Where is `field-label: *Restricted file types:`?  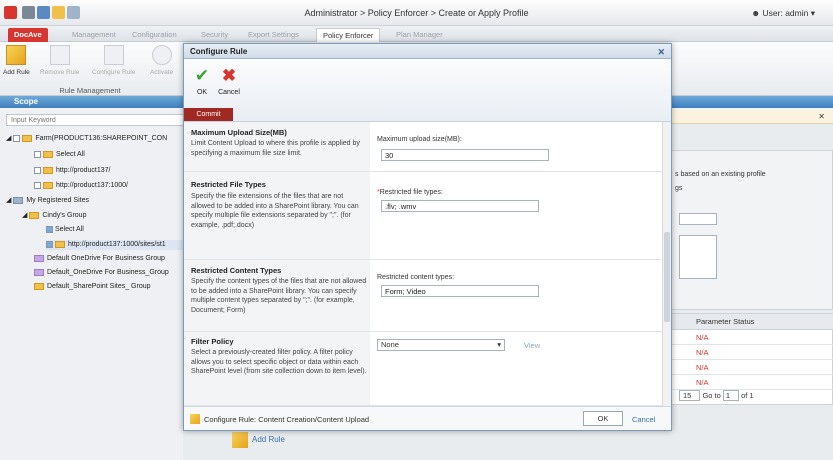 field-label: *Restricted file types: is located at coordinates (410, 192).